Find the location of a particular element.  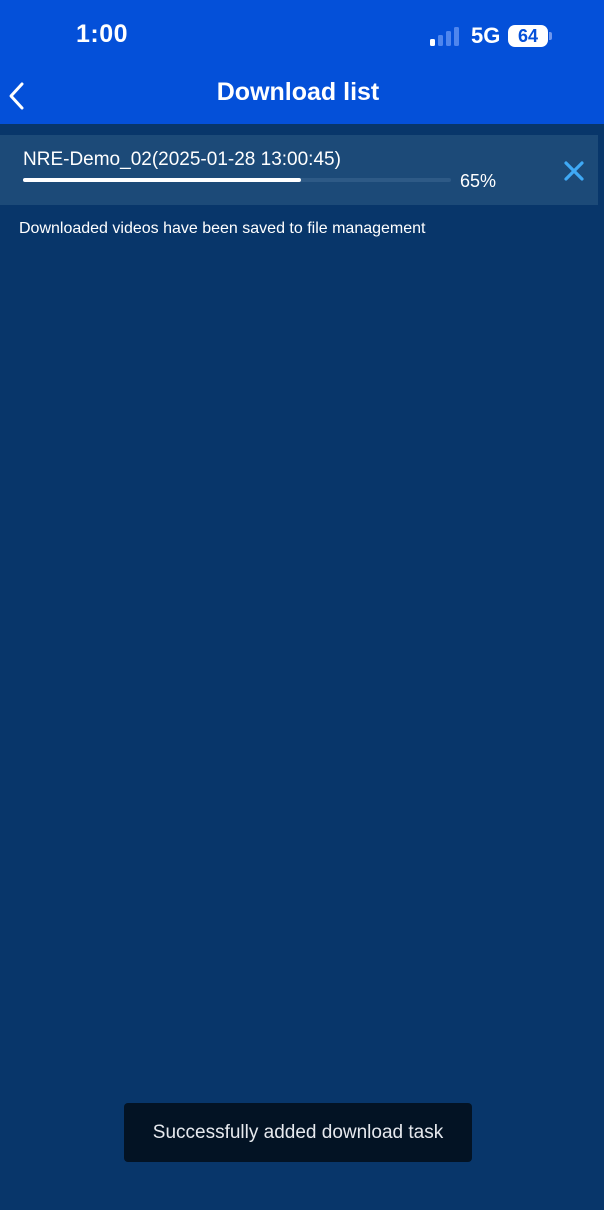

download-progress-percent: 65% is located at coordinates (478, 181).